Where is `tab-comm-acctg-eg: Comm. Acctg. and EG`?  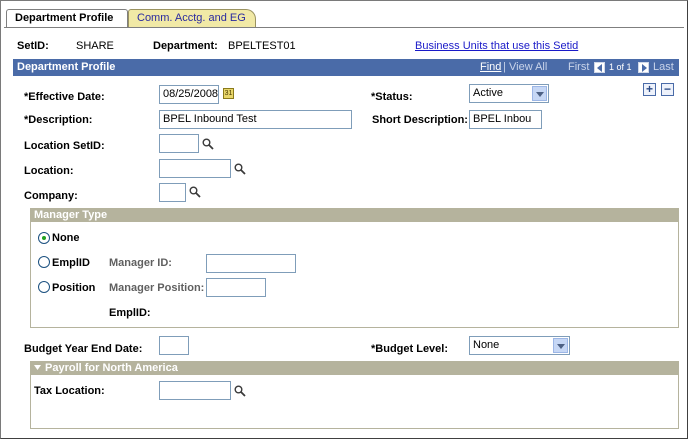 tab-comm-acctg-eg: Comm. Acctg. and EG is located at coordinates (192, 18).